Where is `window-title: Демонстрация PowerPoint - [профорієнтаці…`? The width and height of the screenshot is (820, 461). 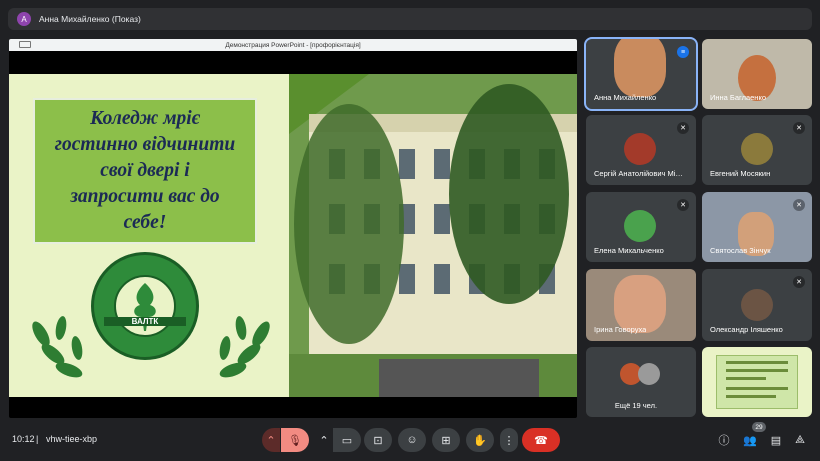
window-title: Демонстрация PowerPoint - [профорієнтаці… is located at coordinates (293, 45).